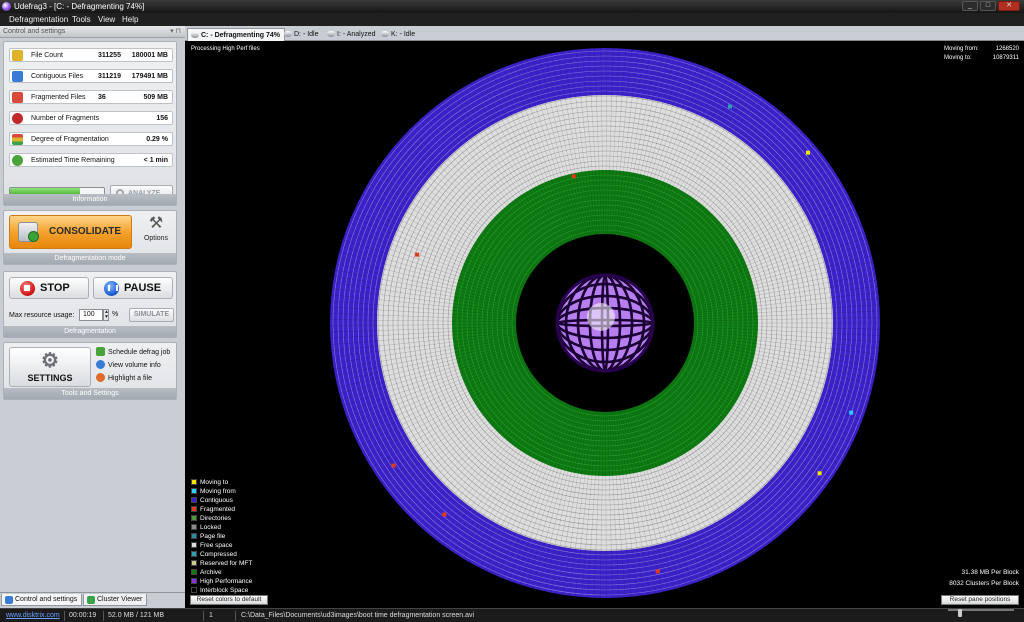 The height and width of the screenshot is (622, 1024). Describe the element at coordinates (988, 6) in the screenshot. I see `maximize-button: □` at that location.